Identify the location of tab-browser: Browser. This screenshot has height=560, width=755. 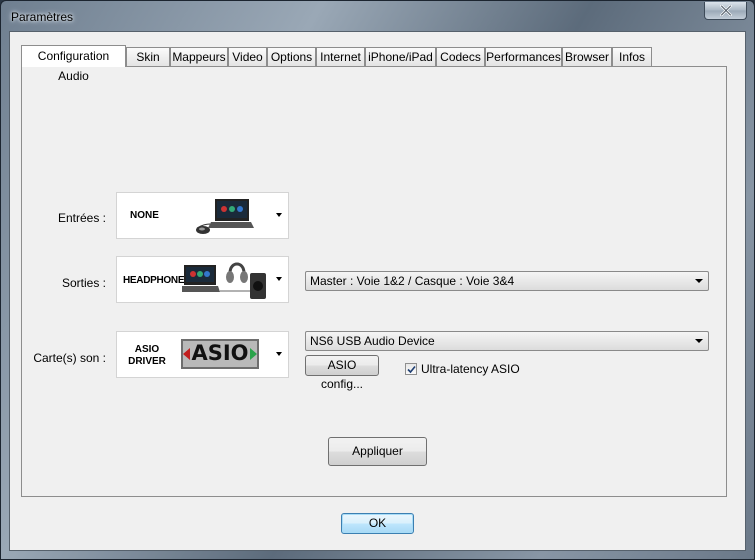
(587, 56).